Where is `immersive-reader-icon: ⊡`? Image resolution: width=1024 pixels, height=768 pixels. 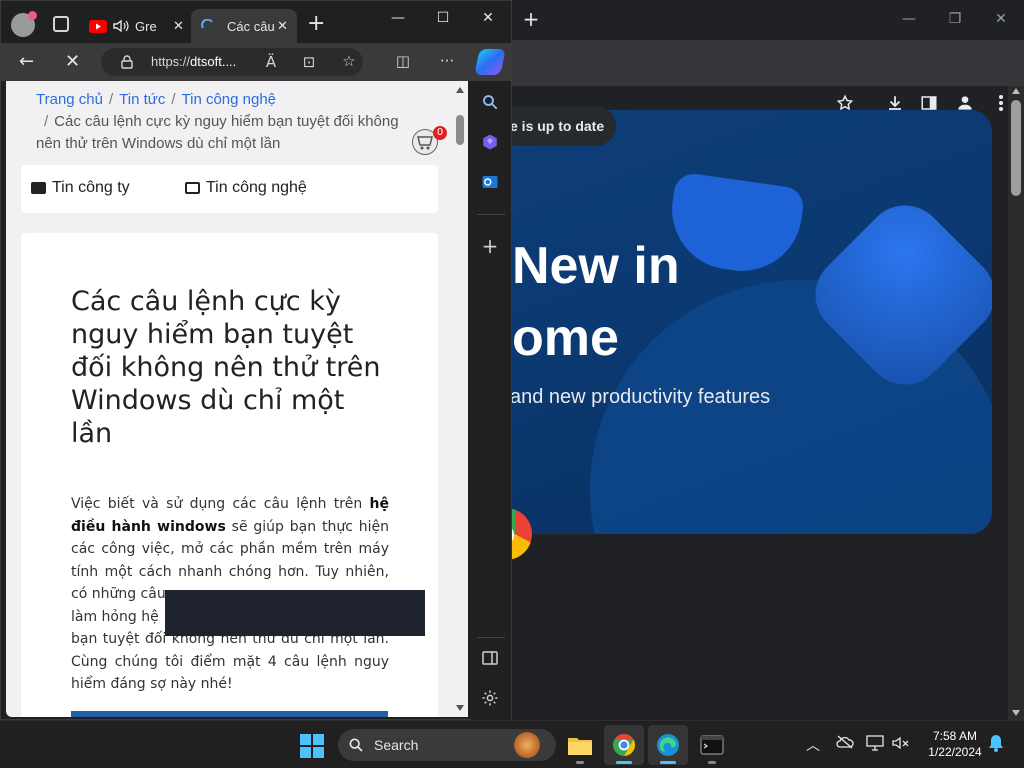 immersive-reader-icon: ⊡ is located at coordinates (309, 62).